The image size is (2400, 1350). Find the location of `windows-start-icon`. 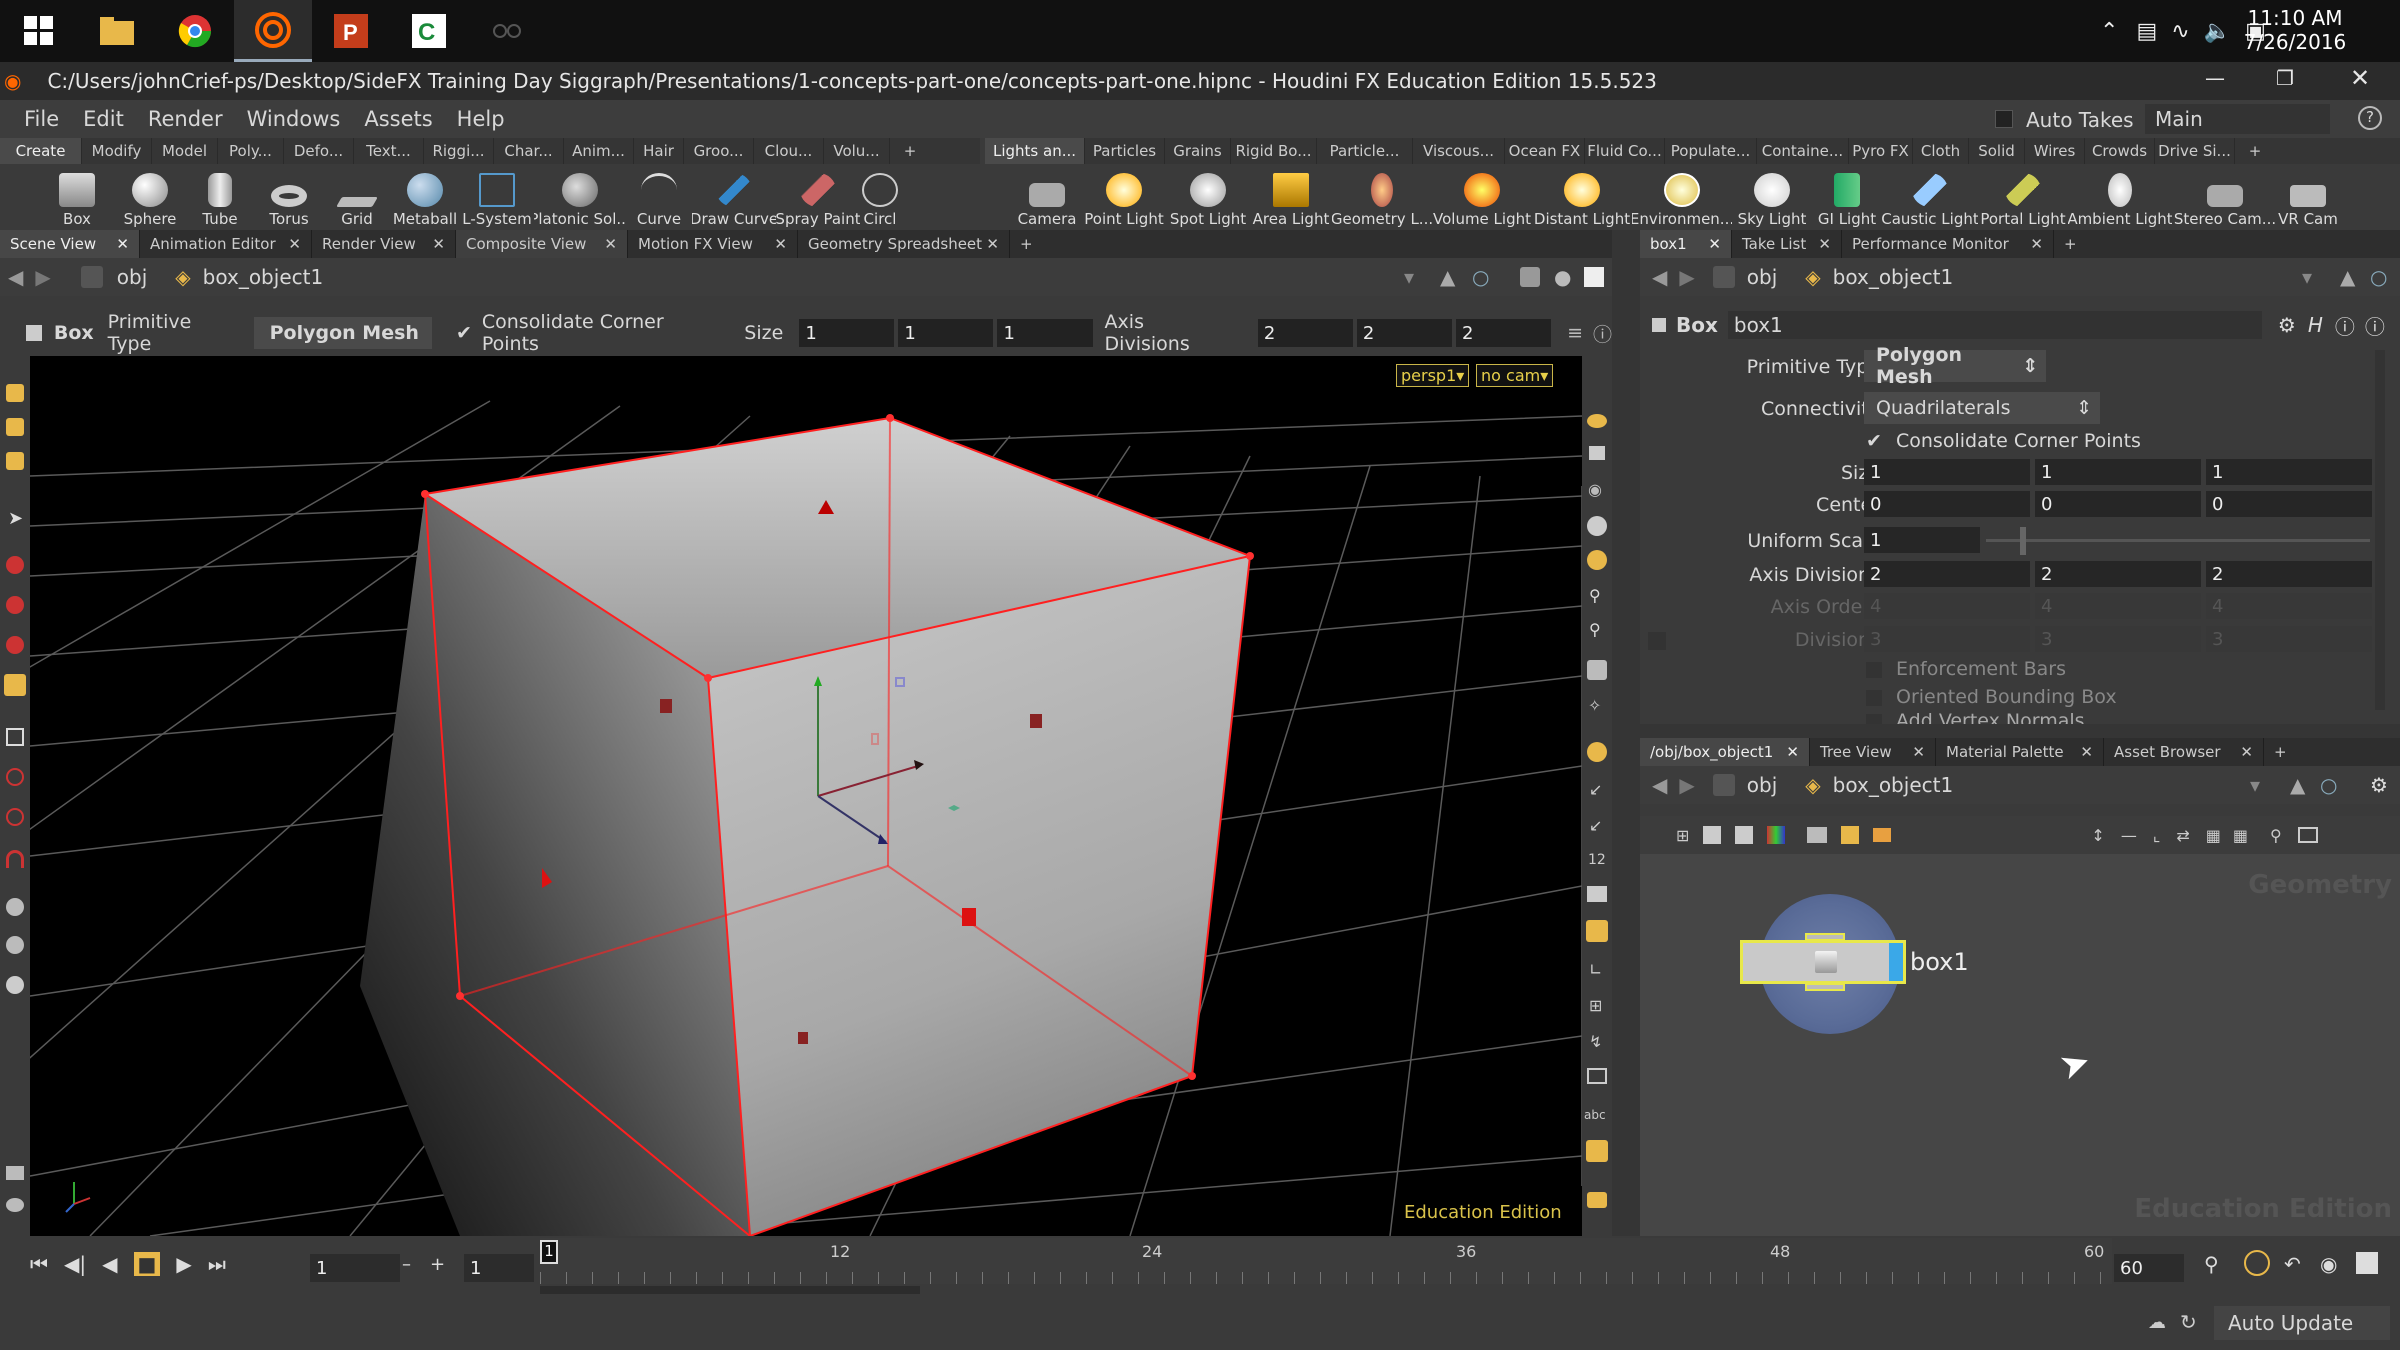

windows-start-icon is located at coordinates (39, 31).